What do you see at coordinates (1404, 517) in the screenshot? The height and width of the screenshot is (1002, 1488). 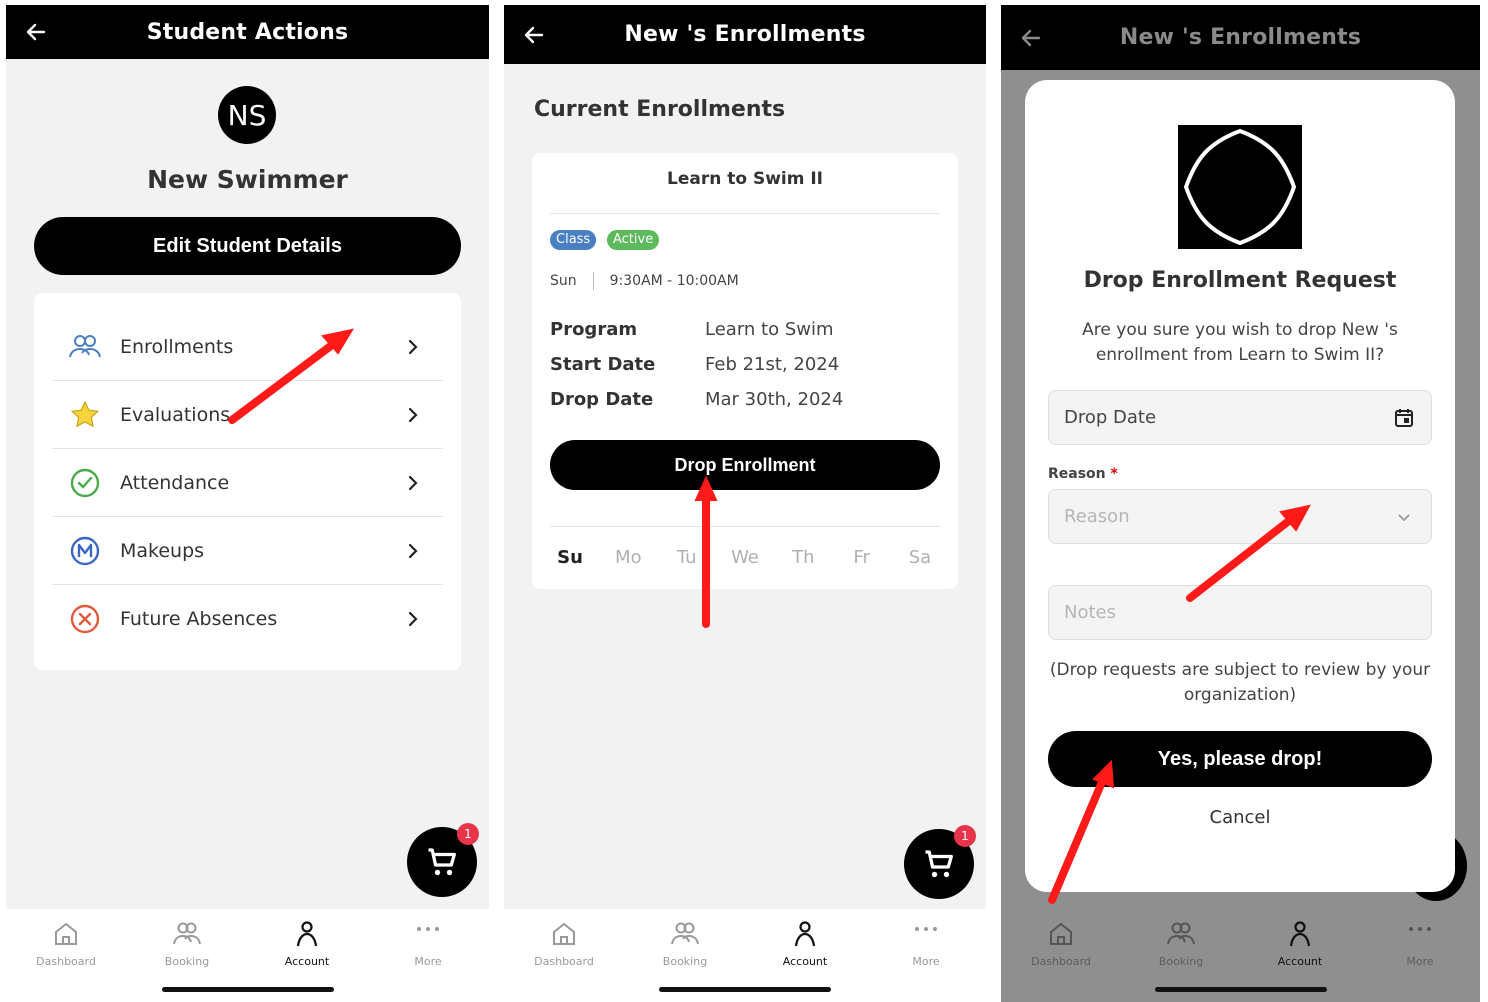 I see `chevron-down-icon` at bounding box center [1404, 517].